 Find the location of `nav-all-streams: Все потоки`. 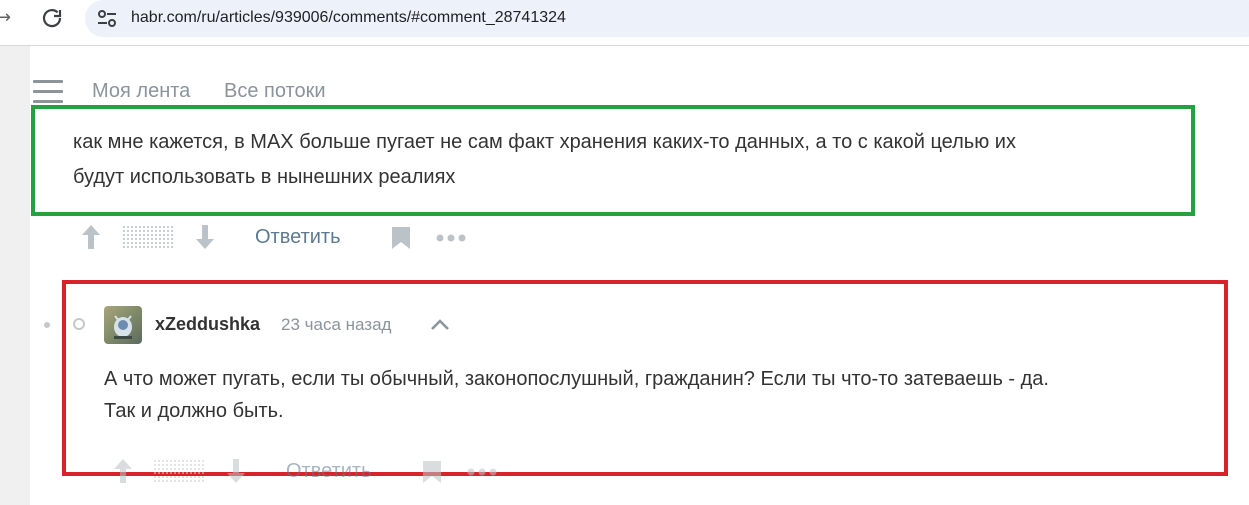

nav-all-streams: Все потоки is located at coordinates (275, 91).